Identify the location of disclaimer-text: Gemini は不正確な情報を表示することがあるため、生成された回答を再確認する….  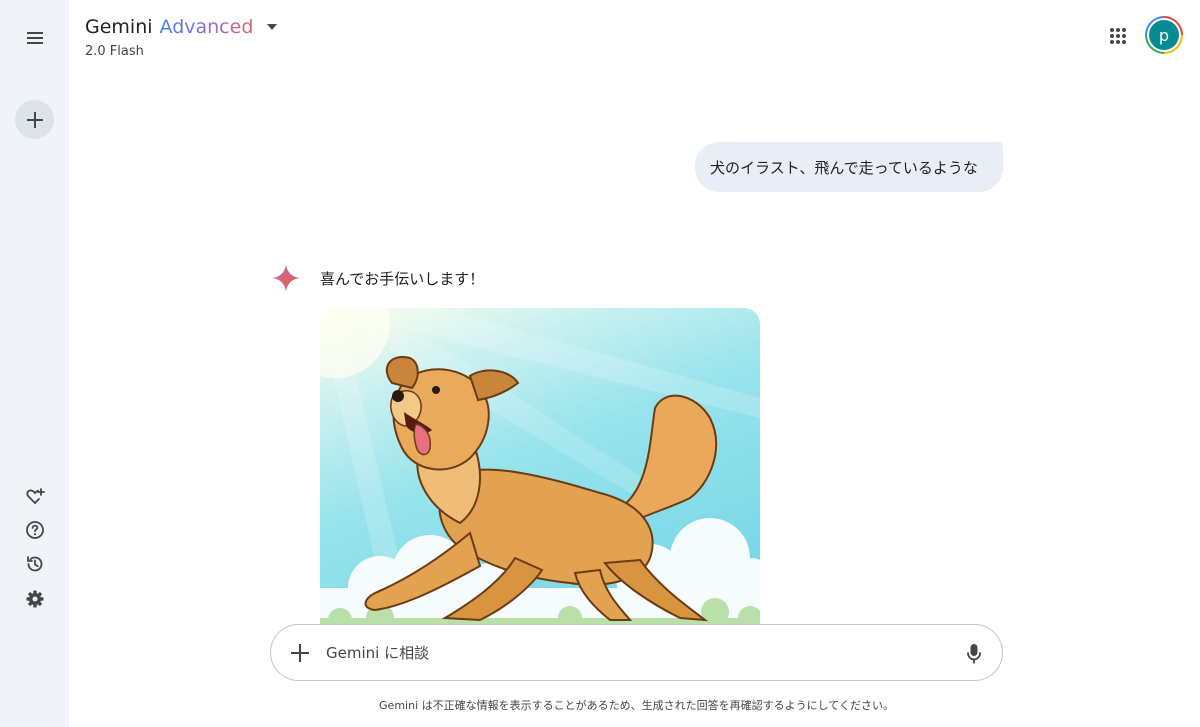
(636, 705).